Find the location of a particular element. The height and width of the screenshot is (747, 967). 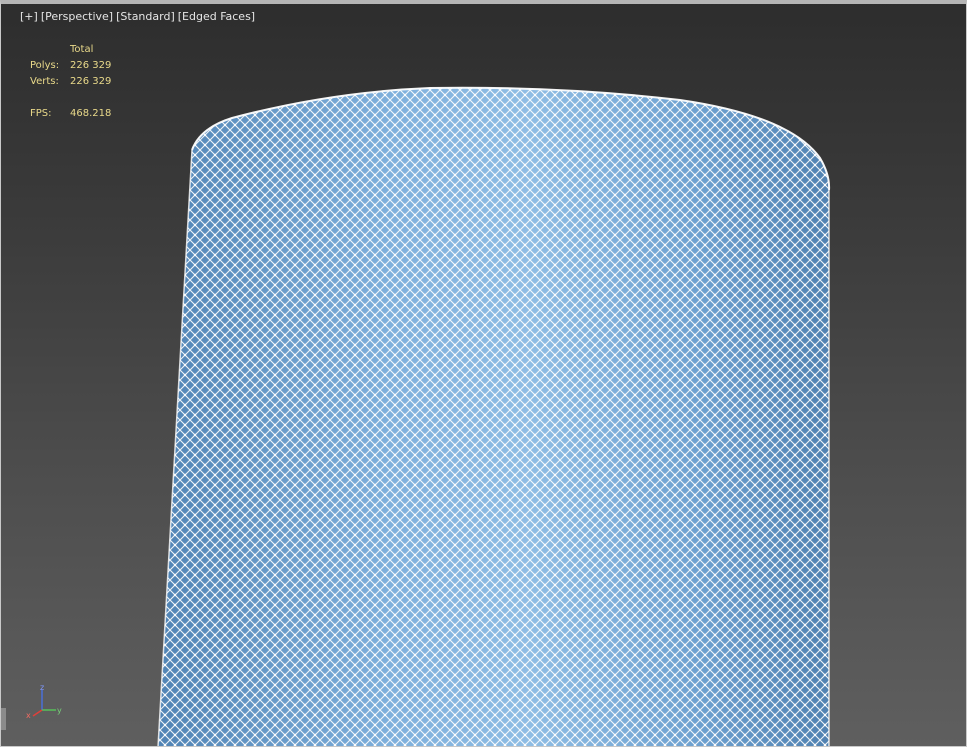

axis-z-label: z is located at coordinates (42, 688).